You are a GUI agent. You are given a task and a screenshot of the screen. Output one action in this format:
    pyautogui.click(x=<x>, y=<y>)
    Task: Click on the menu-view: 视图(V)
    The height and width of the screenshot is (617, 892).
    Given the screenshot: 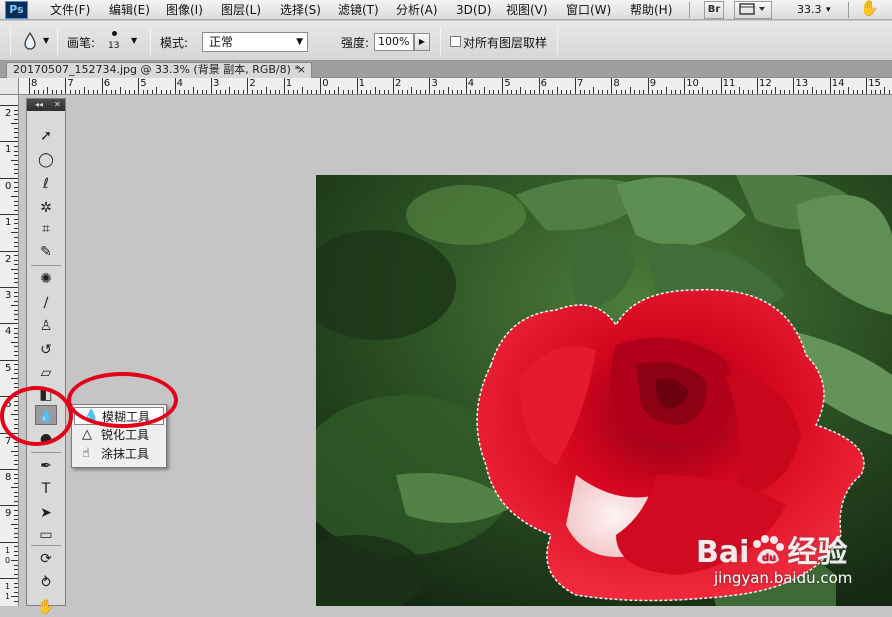 What is the action you would take?
    pyautogui.click(x=527, y=10)
    